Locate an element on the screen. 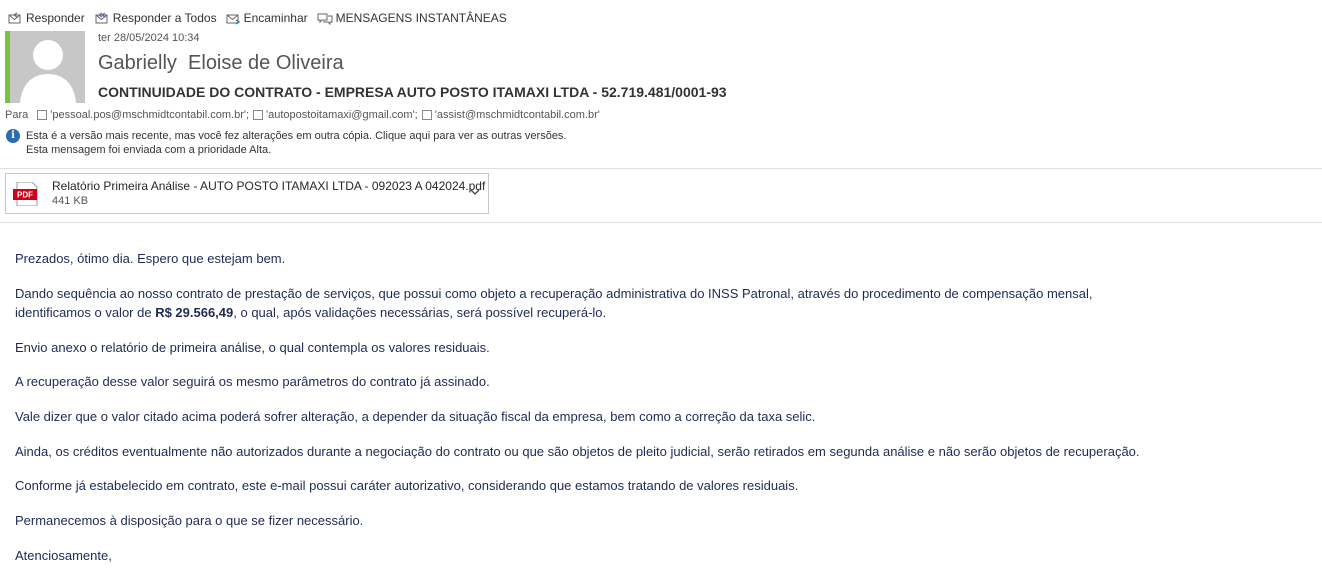 Image resolution: width=1322 pixels, height=571 pixels. body-paragraph: Atenciosamente, is located at coordinates (63, 555).